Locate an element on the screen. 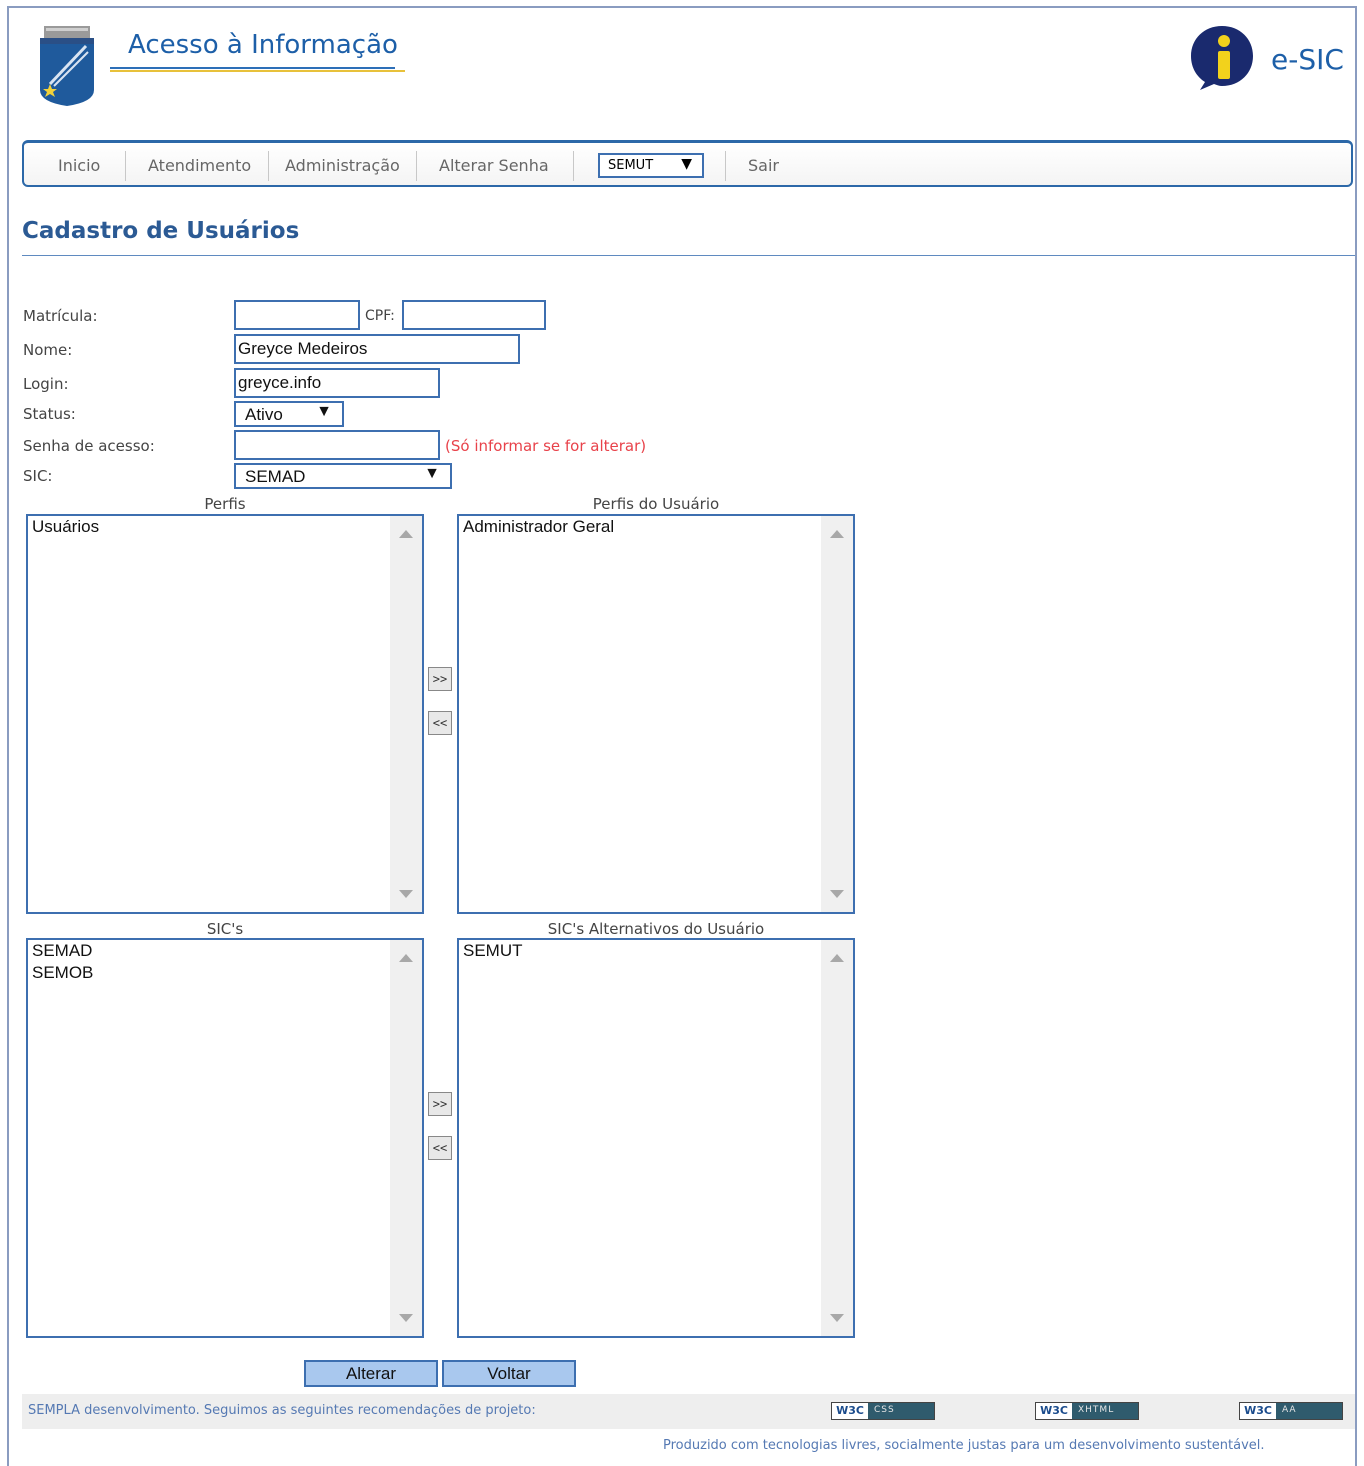 This screenshot has width=1364, height=1466. badge-kind: XHTML is located at coordinates (1096, 1410).